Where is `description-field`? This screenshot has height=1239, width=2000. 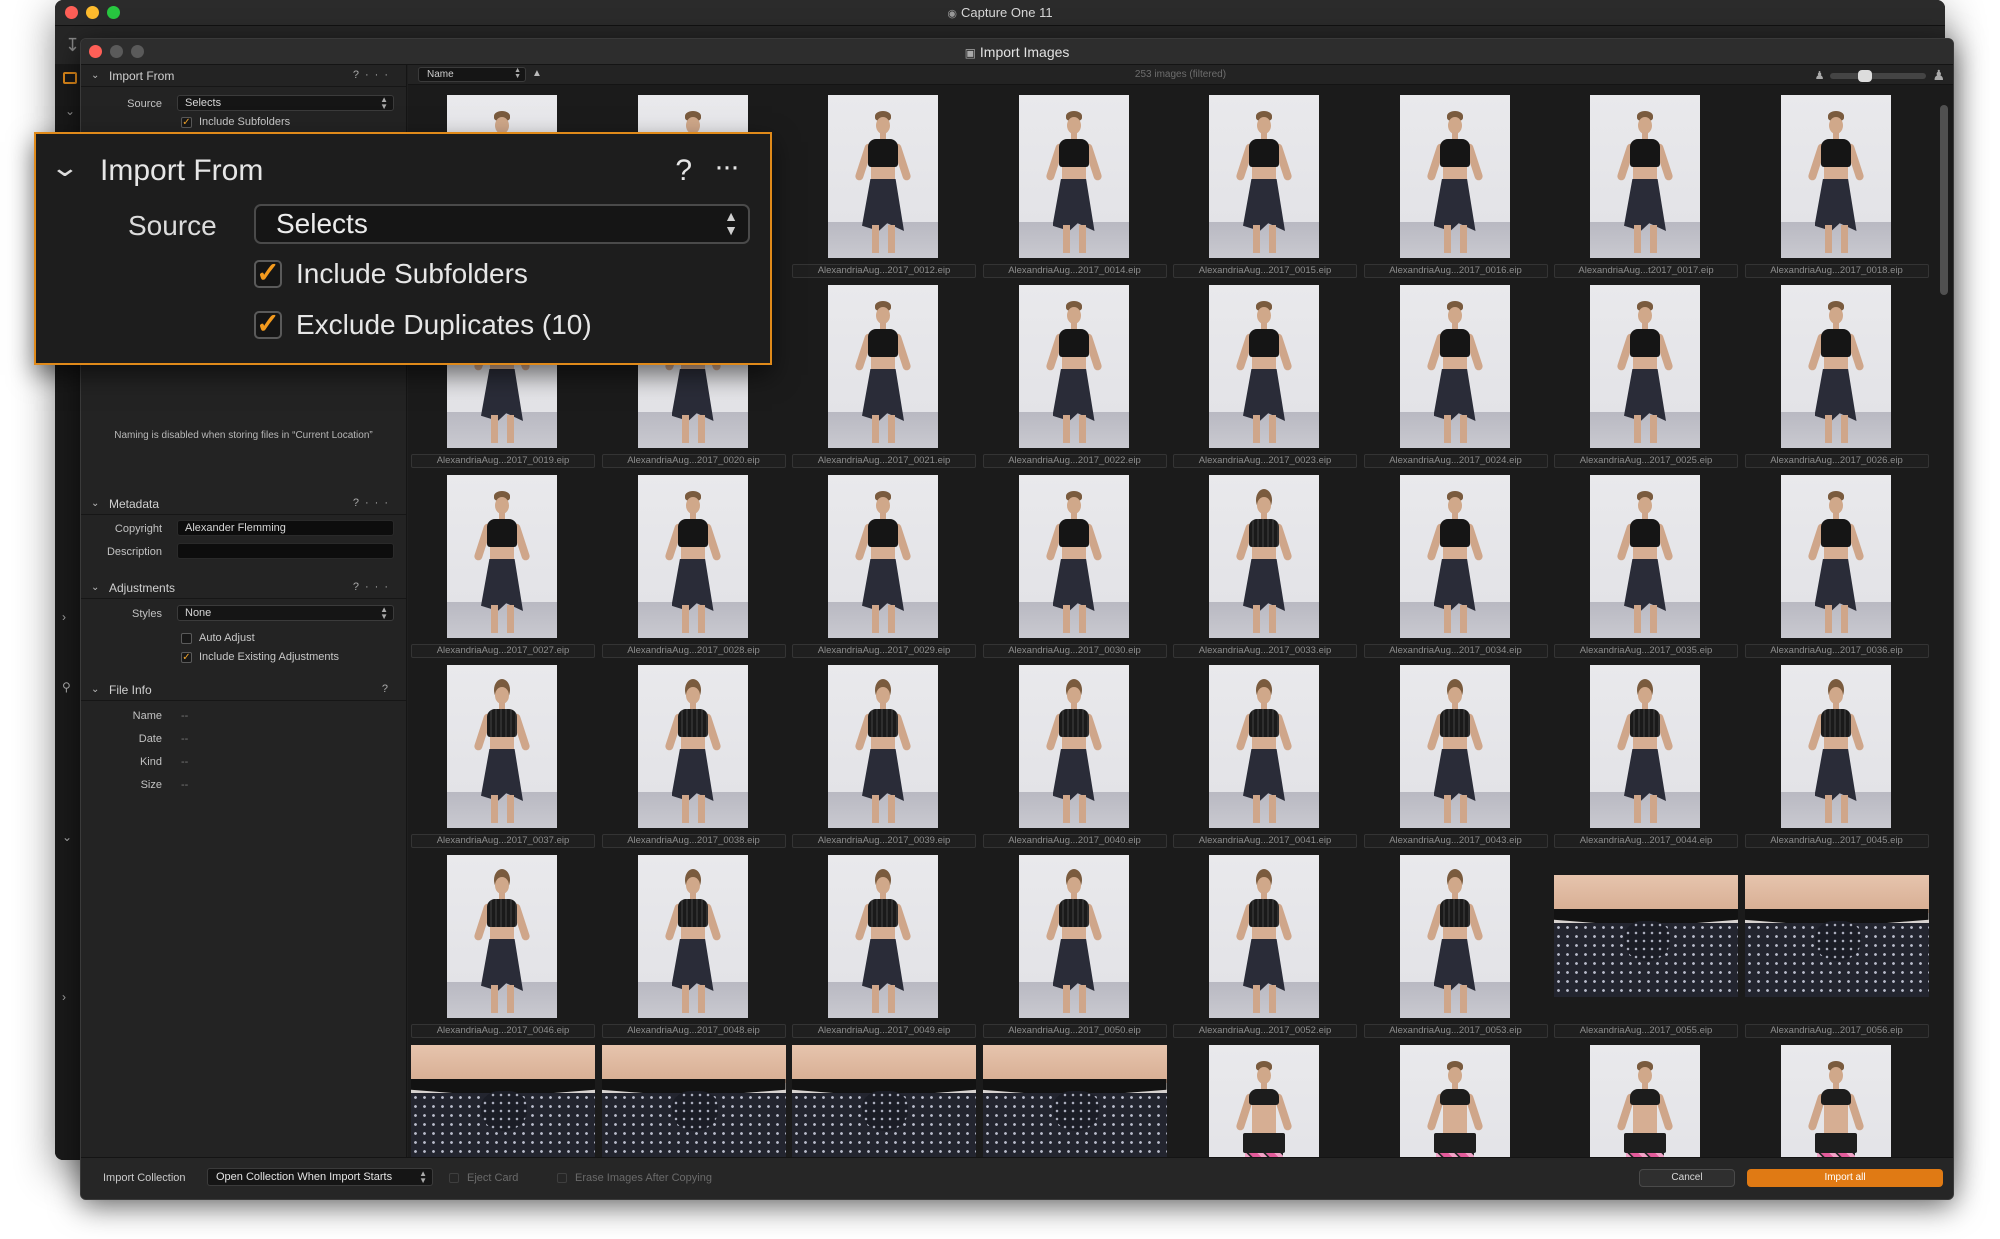
description-field is located at coordinates (285, 551).